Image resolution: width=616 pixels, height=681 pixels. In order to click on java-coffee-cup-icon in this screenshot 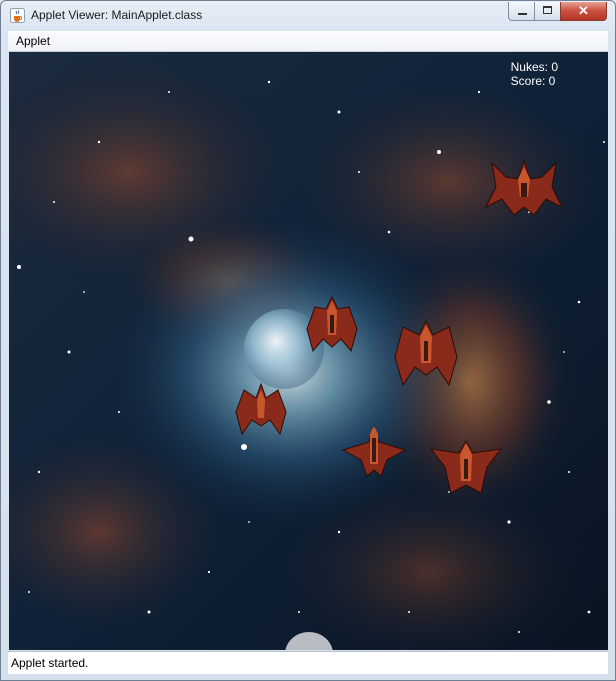, I will do `click(17, 15)`.